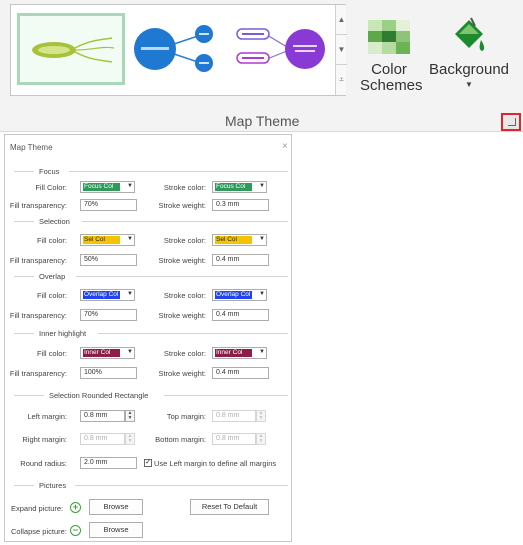 Image resolution: width=523 pixels, height=545 pixels. I want to click on reset-to-default-button: Reset To Default, so click(229, 507).